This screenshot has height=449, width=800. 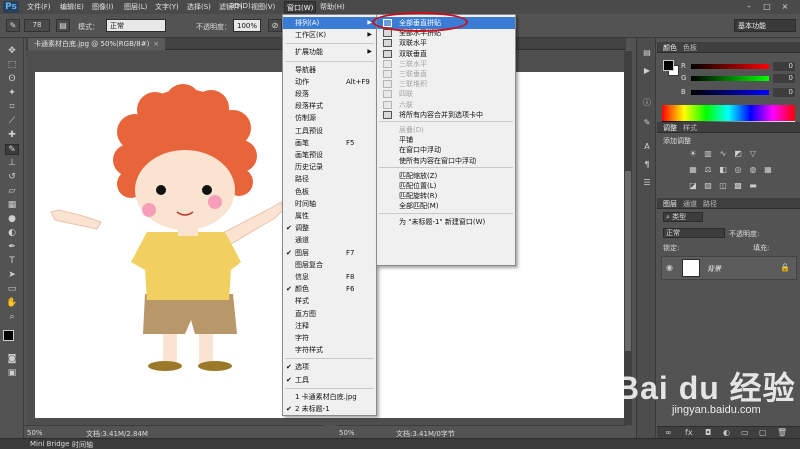 I want to click on new-layer-icon: ▢, so click(x=763, y=432).